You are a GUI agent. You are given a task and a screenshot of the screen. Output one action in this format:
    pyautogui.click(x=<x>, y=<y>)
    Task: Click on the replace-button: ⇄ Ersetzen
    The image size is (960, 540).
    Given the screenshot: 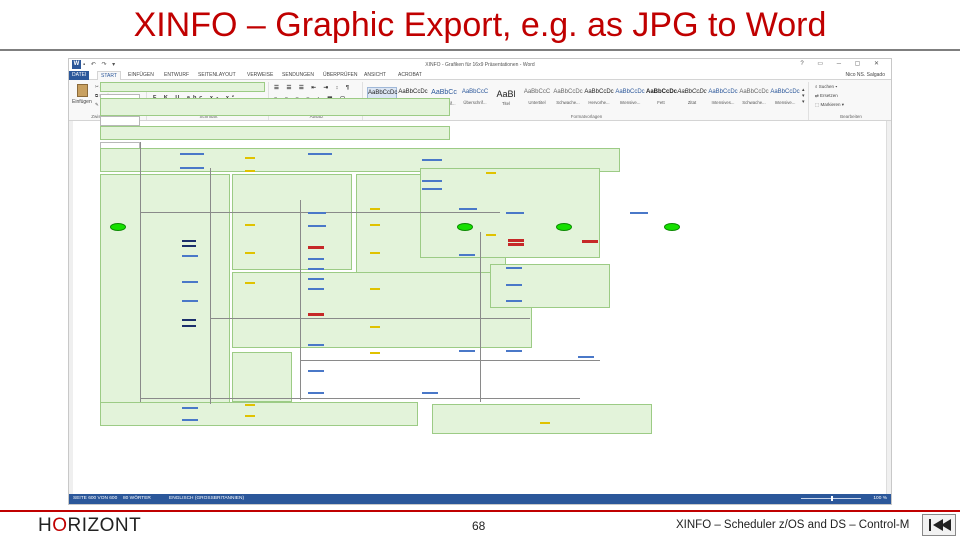 What is the action you would take?
    pyautogui.click(x=826, y=96)
    